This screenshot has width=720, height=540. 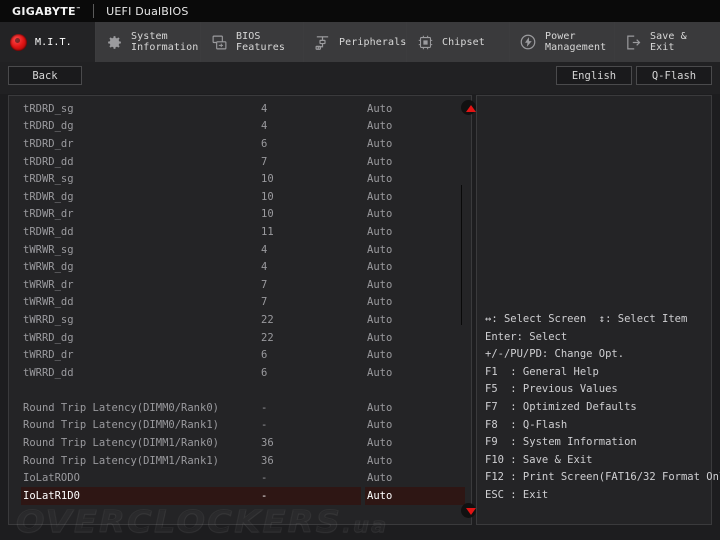 I want to click on sub-toolbar: Back English Q-Flash, so click(x=360, y=78).